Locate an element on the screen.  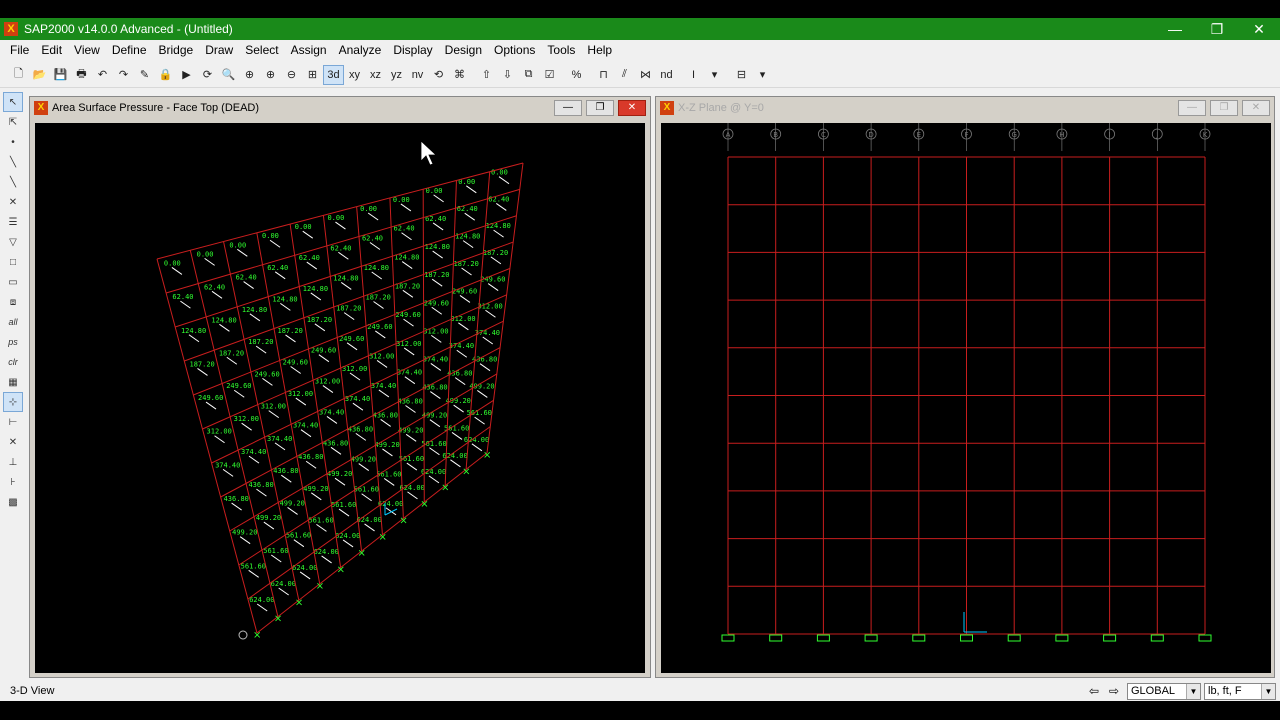
view-nv-button: nv is located at coordinates (417, 75).